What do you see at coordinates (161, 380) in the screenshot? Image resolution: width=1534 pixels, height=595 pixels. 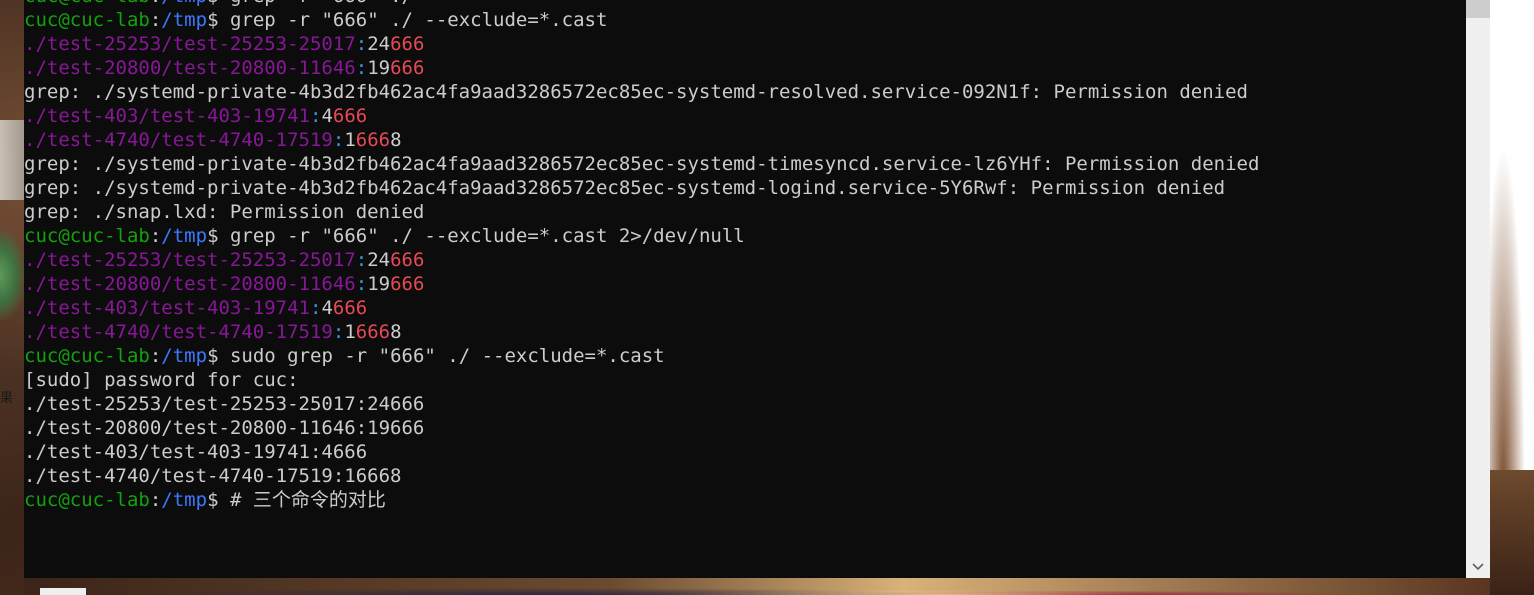 I see `terminal-text-plain: [sudo] password for cuc:` at bounding box center [161, 380].